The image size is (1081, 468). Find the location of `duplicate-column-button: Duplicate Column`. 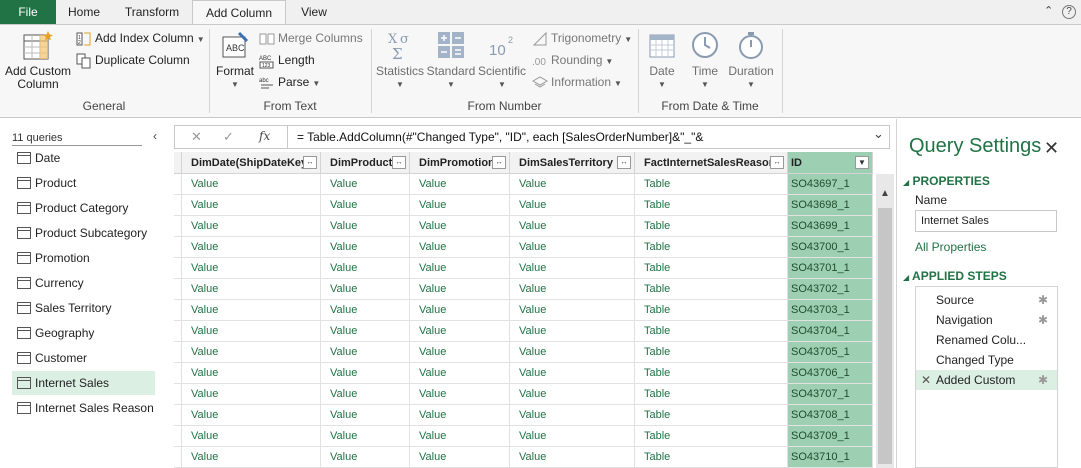

duplicate-column-button: Duplicate Column is located at coordinates (133, 60).